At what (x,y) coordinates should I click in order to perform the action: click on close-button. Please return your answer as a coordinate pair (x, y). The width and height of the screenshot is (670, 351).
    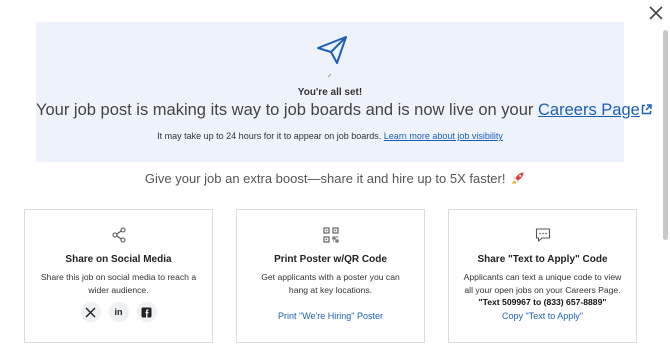
    Looking at the image, I should click on (656, 13).